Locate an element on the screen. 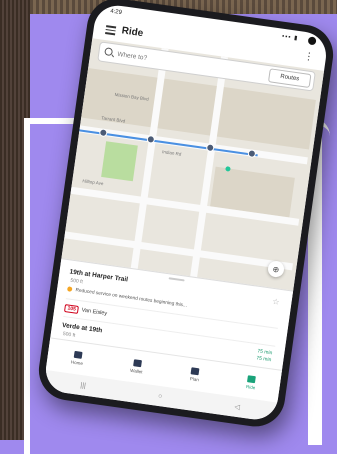 Image resolution: width=337 pixels, height=454 pixels. route-row: 105 Van Eisley is located at coordinates (85, 311).